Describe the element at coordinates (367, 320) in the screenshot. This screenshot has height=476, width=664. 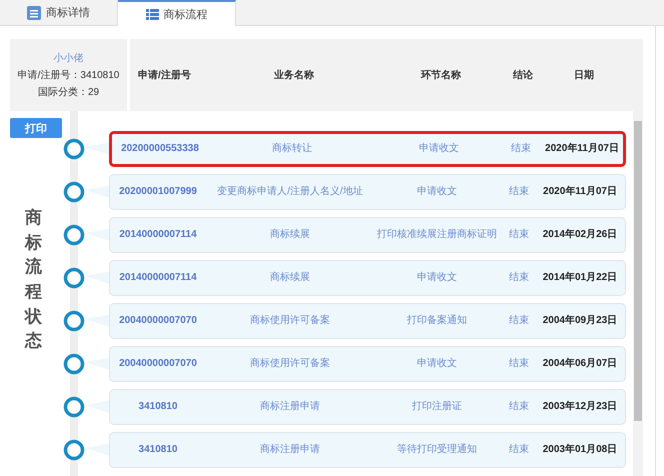
I see `record-card: 20040000007070 商标使用许可备案 打印备案通知 结束 2004年09月23日` at that location.